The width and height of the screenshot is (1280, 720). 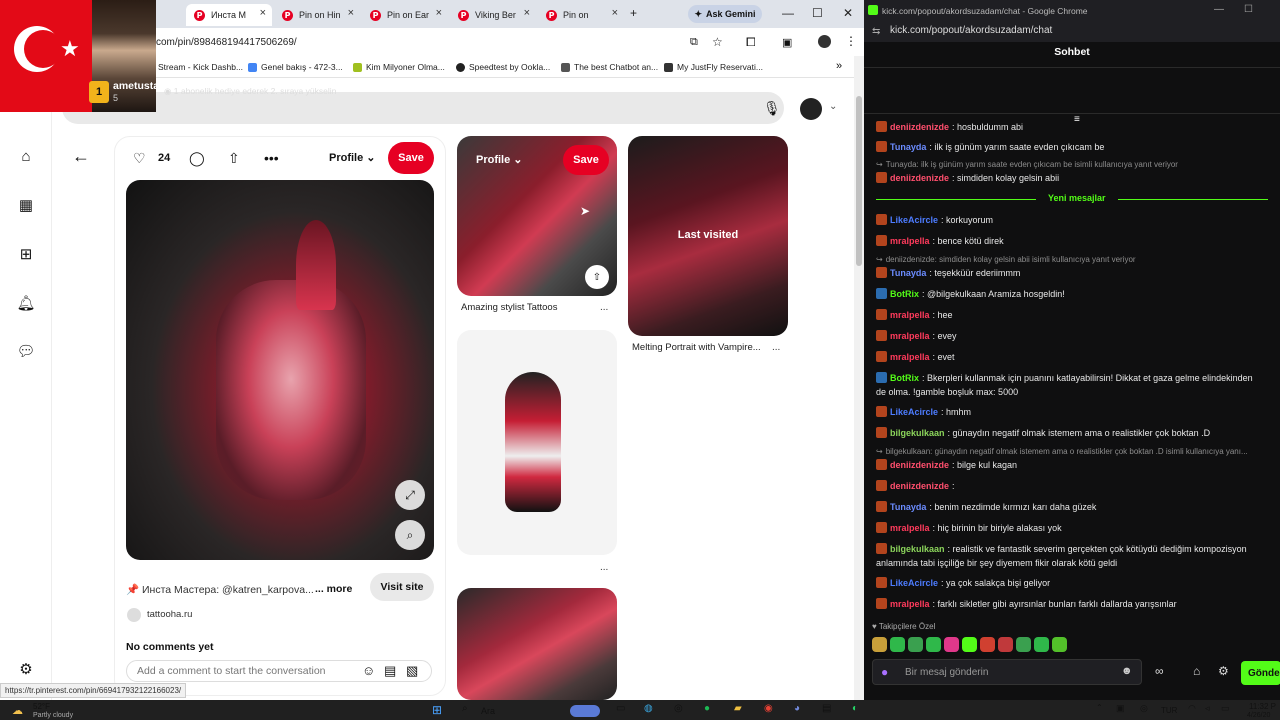 What do you see at coordinates (405, 15) in the screenshot?
I see `tab-pin-ear: P Pin on Ear ×` at bounding box center [405, 15].